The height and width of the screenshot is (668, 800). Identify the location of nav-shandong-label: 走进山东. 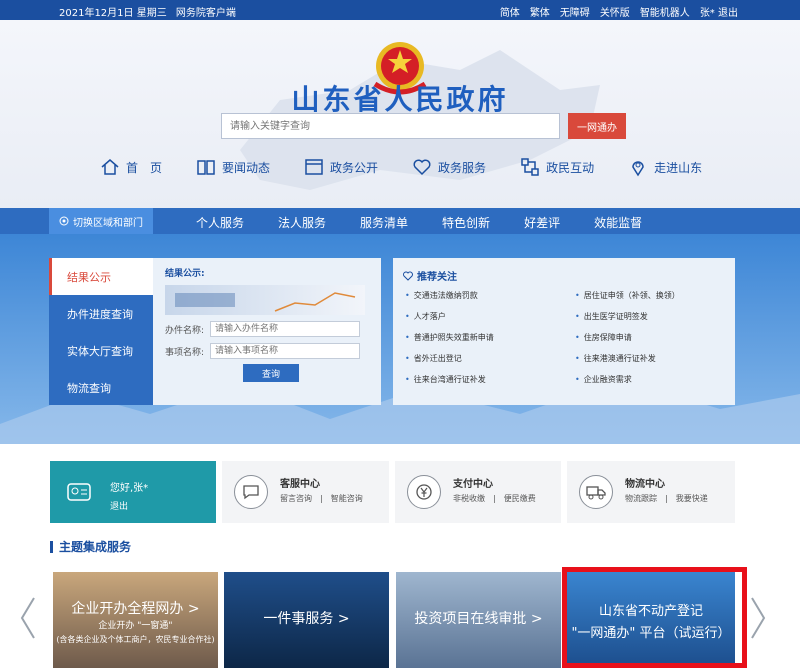
(678, 167).